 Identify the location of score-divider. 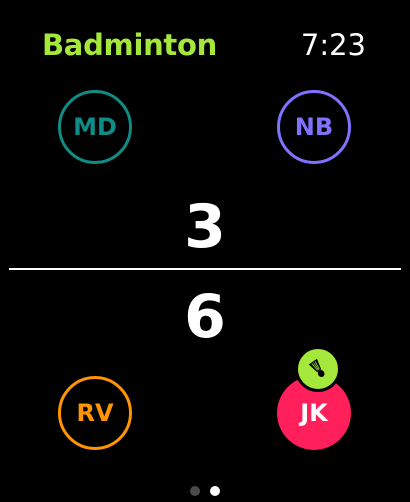
(205, 269).